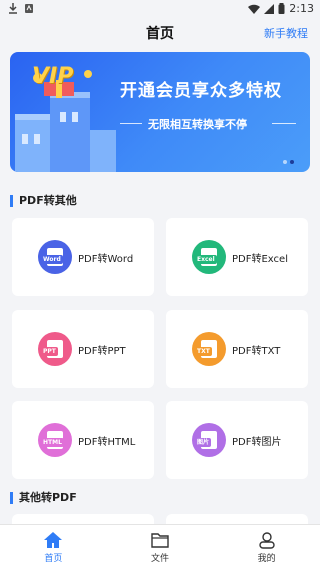 The image size is (320, 568). I want to click on card-label: PDF转Word, so click(106, 259).